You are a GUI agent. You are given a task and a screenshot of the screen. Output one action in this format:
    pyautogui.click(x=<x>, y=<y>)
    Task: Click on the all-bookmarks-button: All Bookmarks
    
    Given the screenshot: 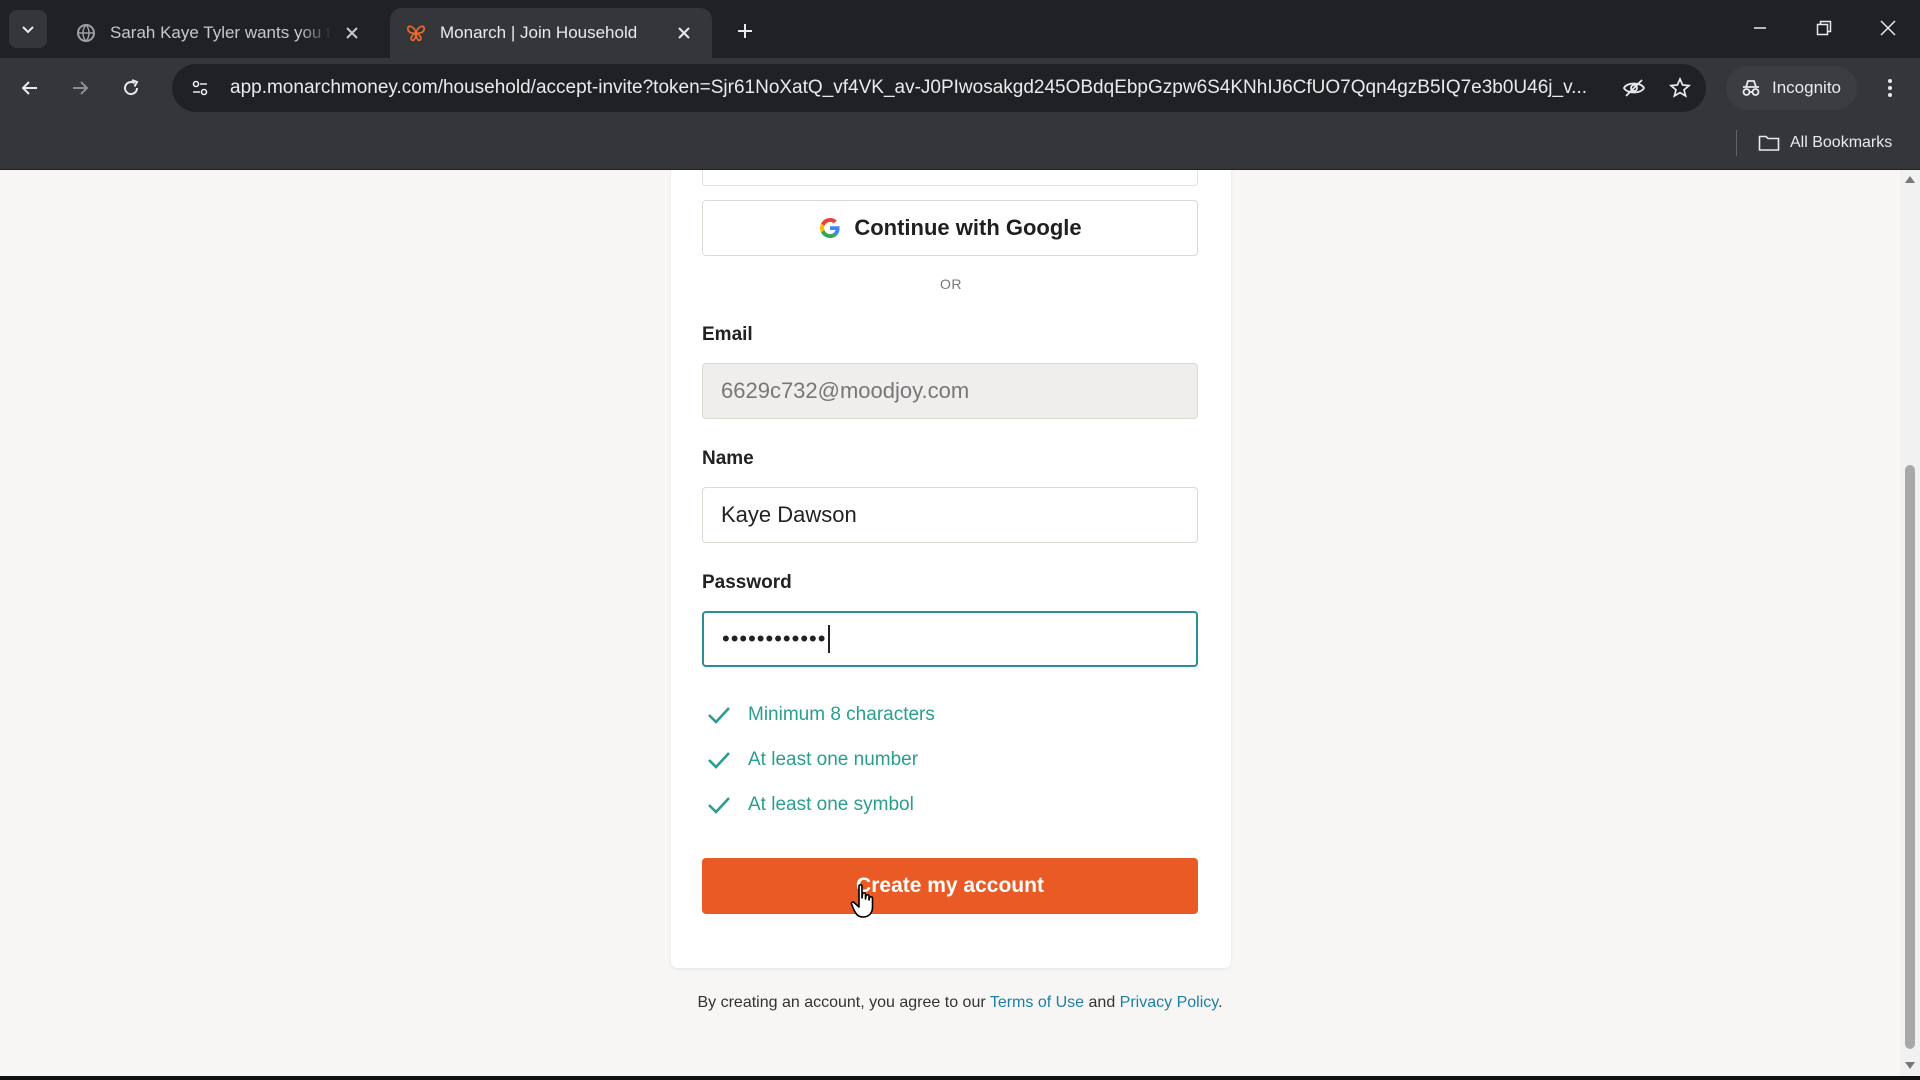 What is the action you would take?
    pyautogui.click(x=1825, y=143)
    